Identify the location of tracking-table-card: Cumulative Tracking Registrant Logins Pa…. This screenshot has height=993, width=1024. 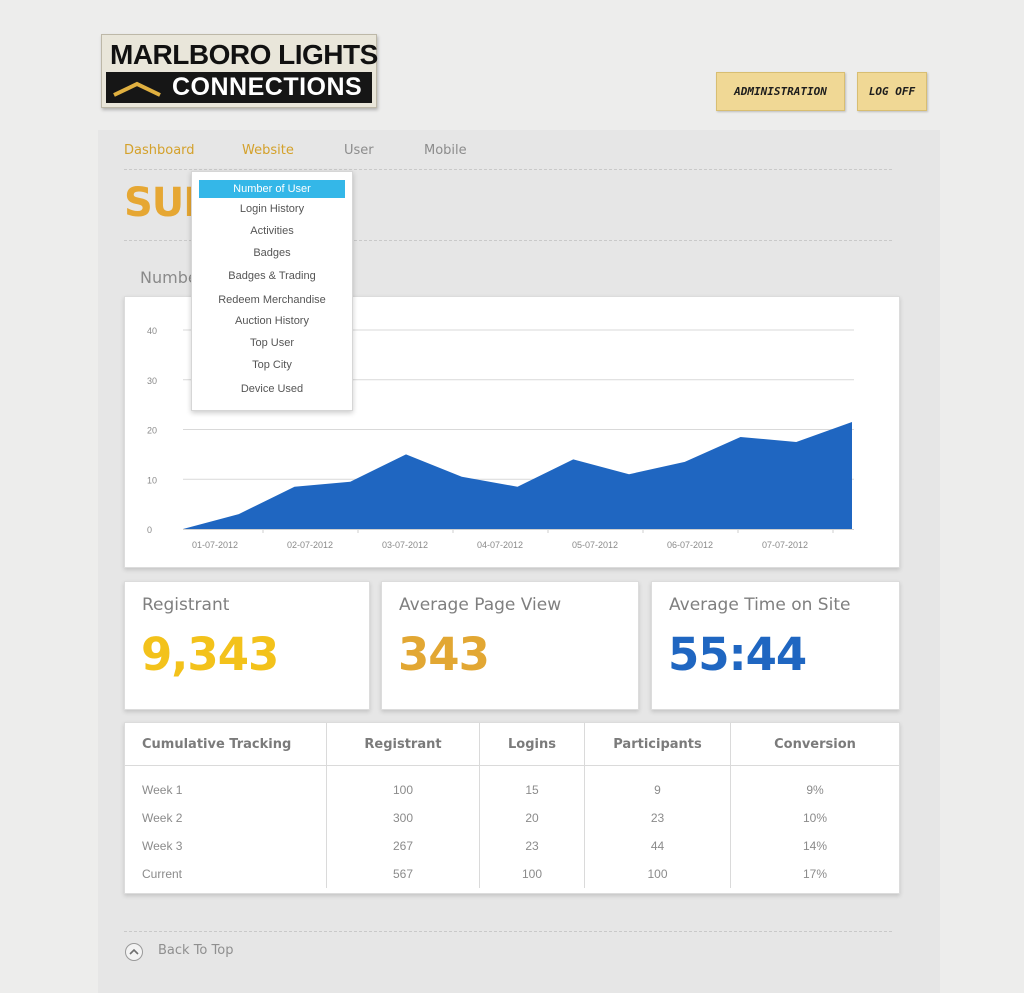
(512, 808).